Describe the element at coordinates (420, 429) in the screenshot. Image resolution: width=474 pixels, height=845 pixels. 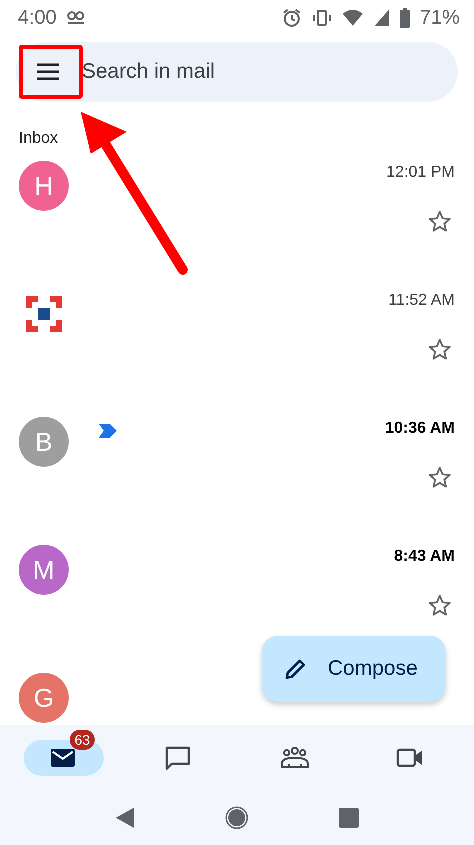
I see `email-time: 10:36 AM` at that location.